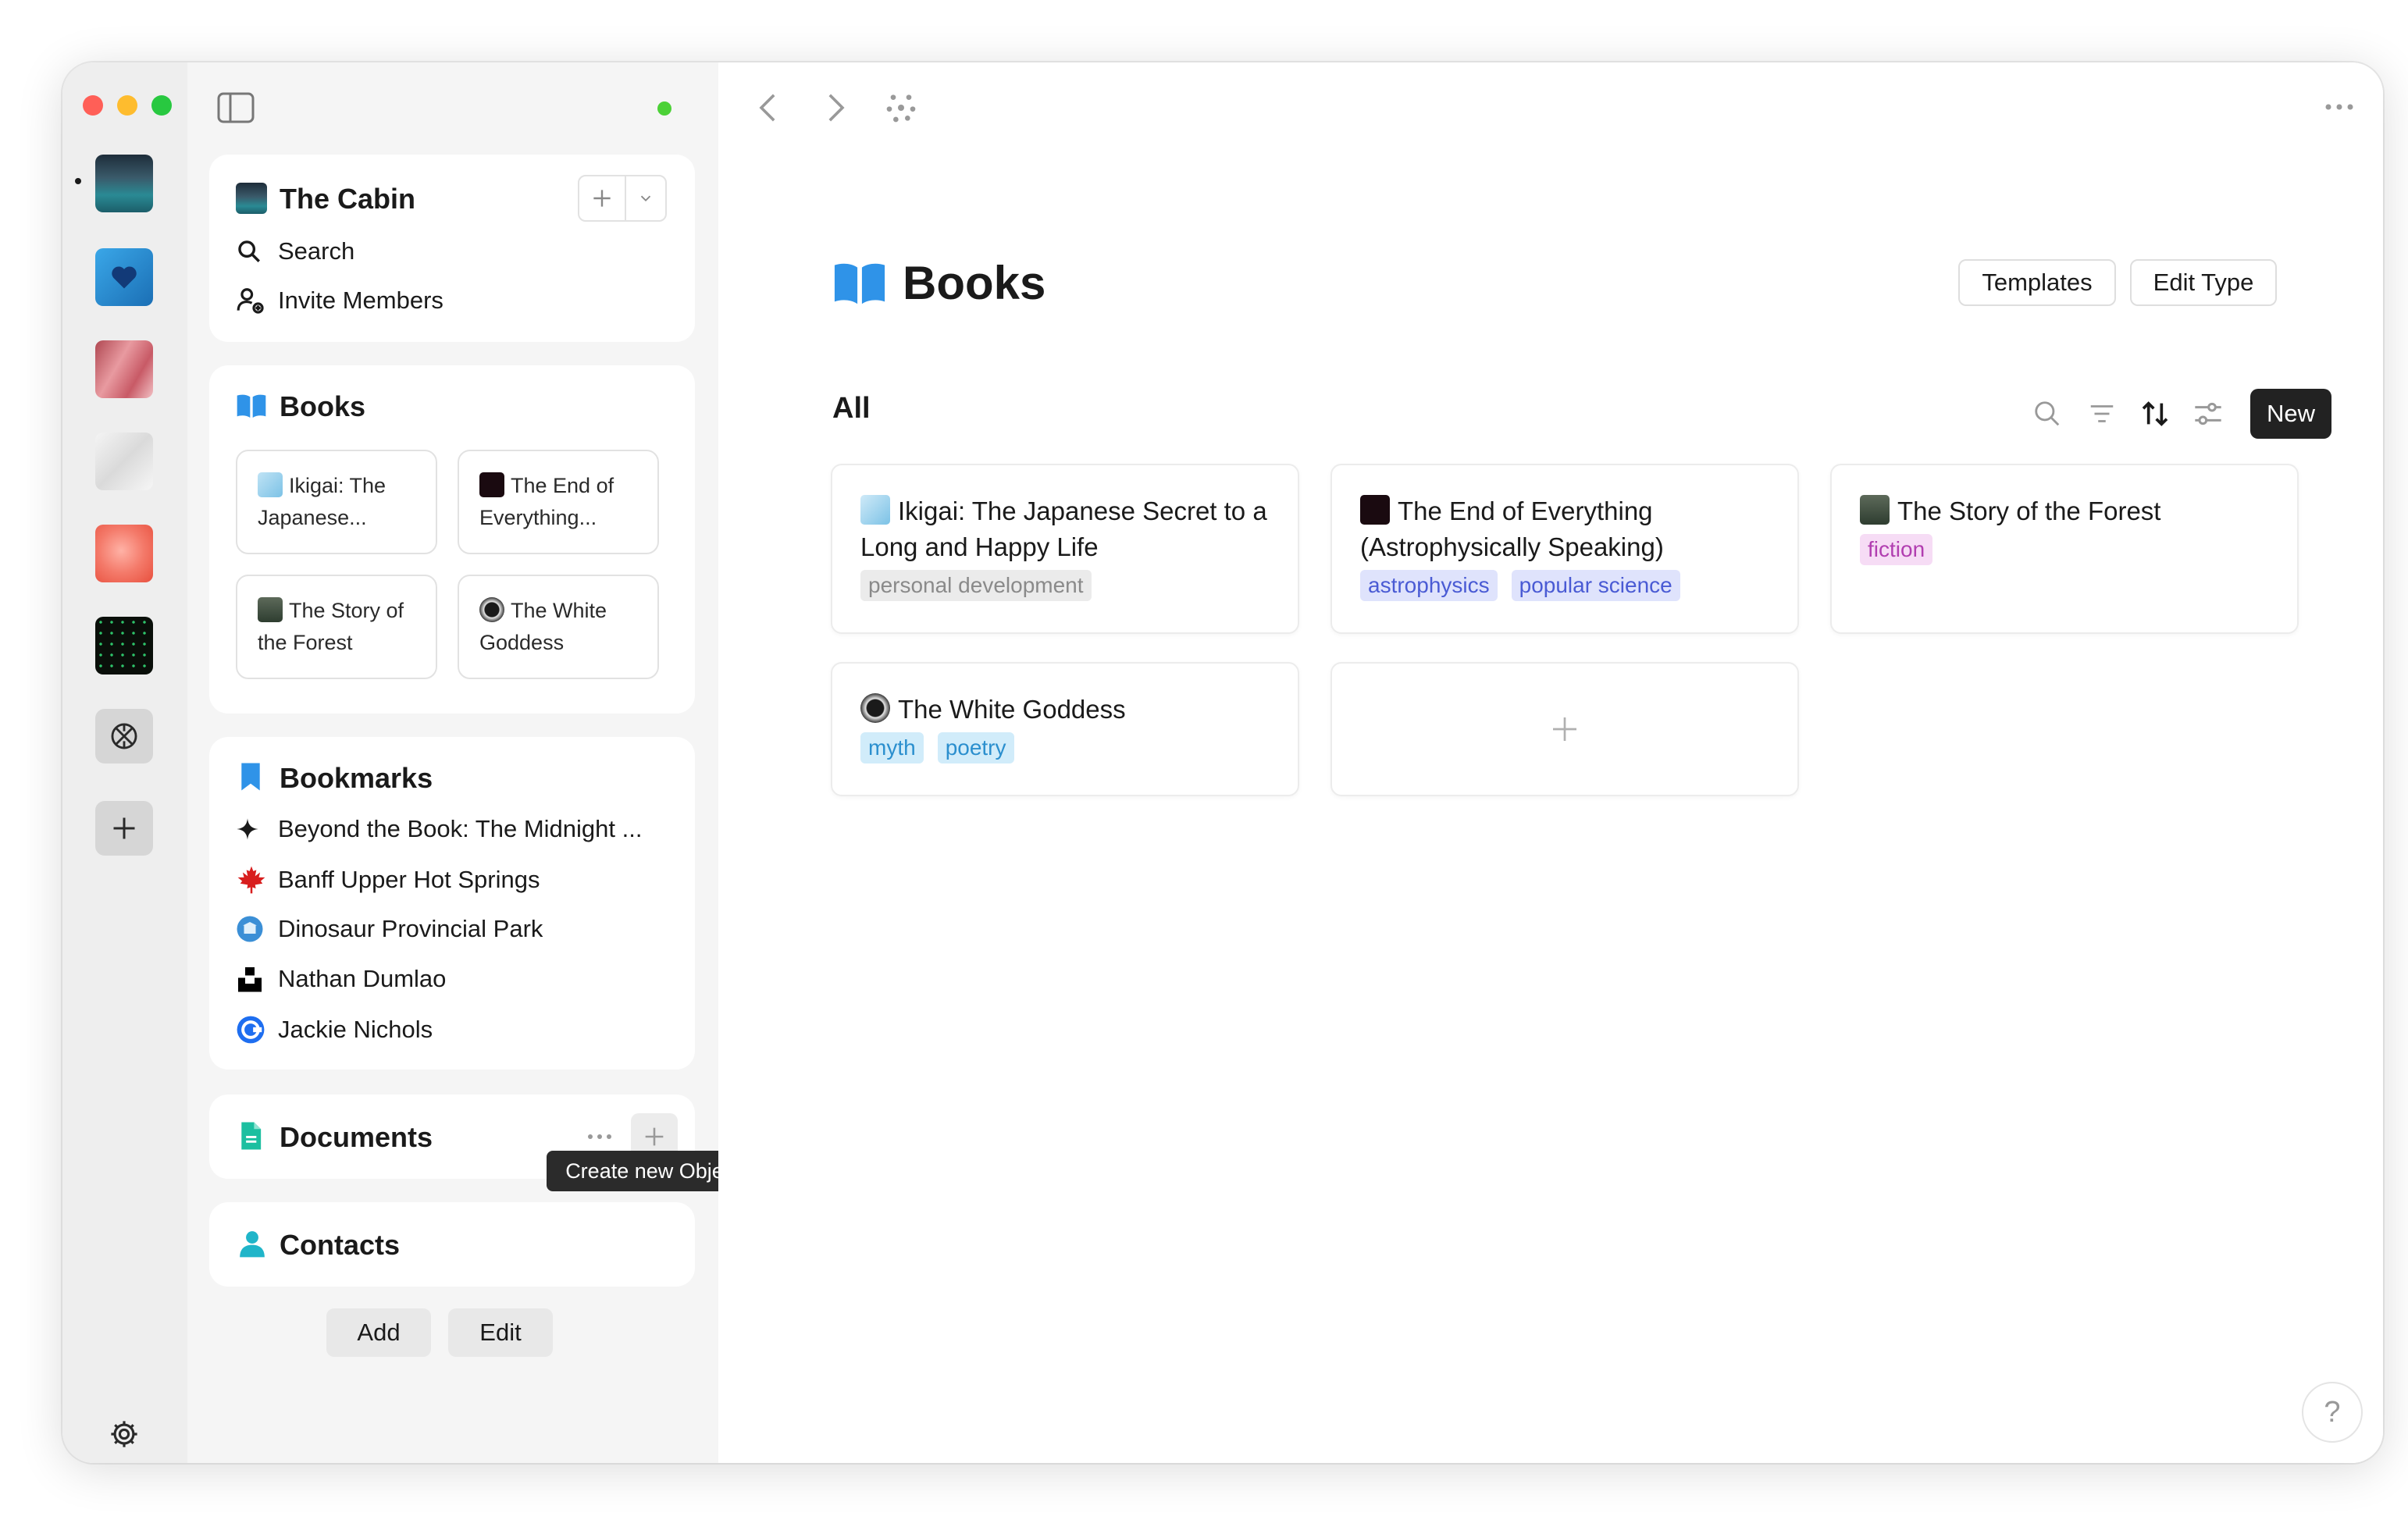 Image resolution: width=2408 pixels, height=1527 pixels. I want to click on tag-list: fiction, so click(1896, 549).